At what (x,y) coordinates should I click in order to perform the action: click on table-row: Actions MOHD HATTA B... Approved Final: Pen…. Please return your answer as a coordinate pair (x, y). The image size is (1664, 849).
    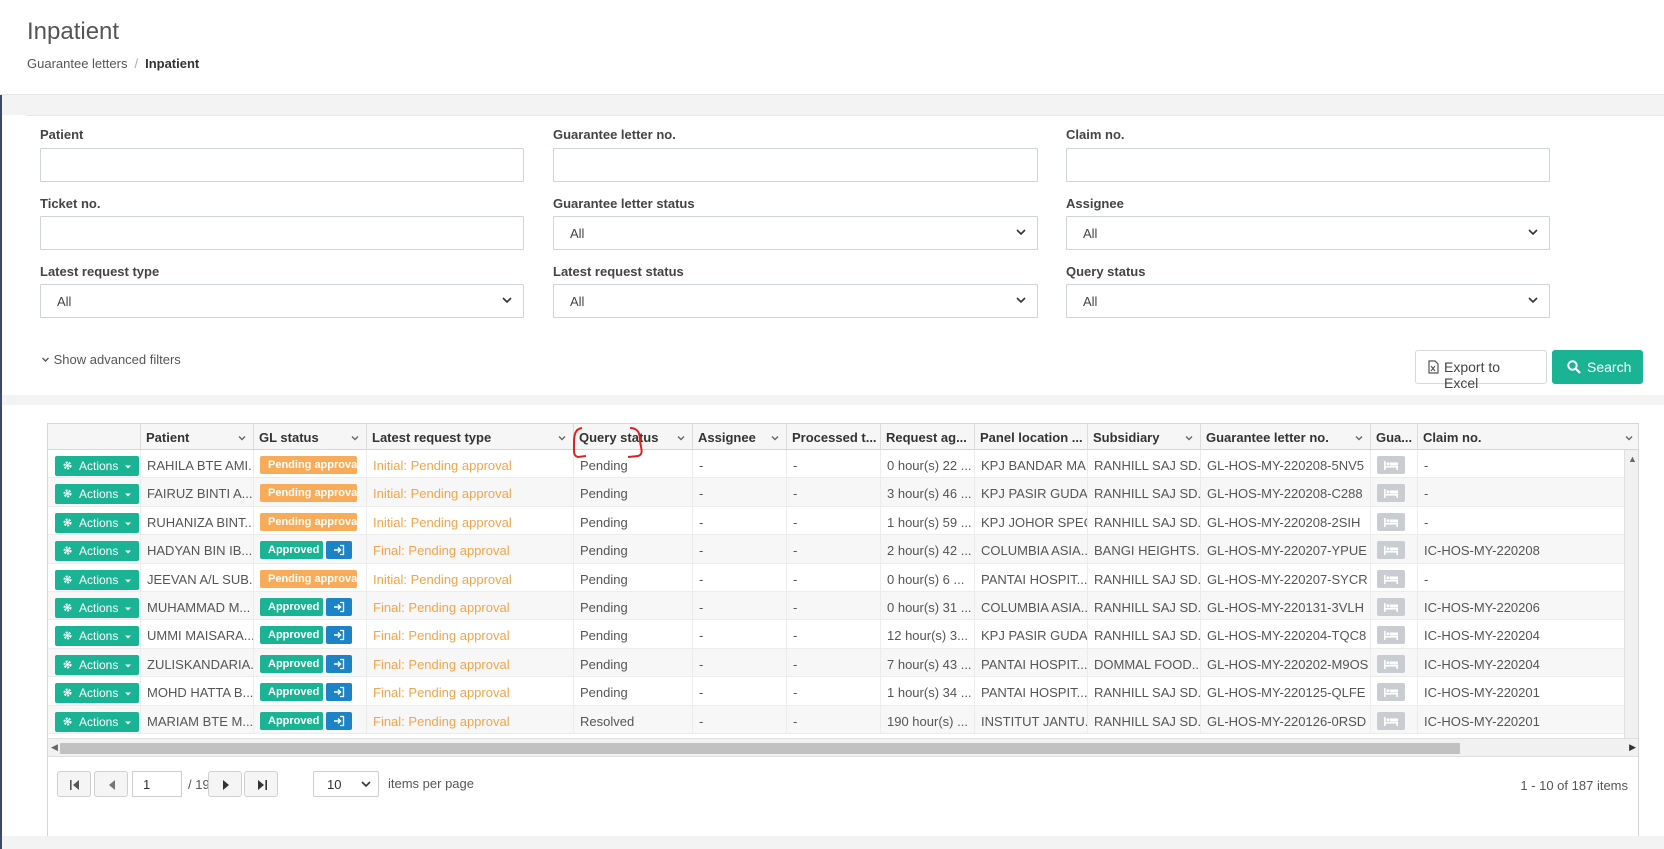
    Looking at the image, I should click on (836, 691).